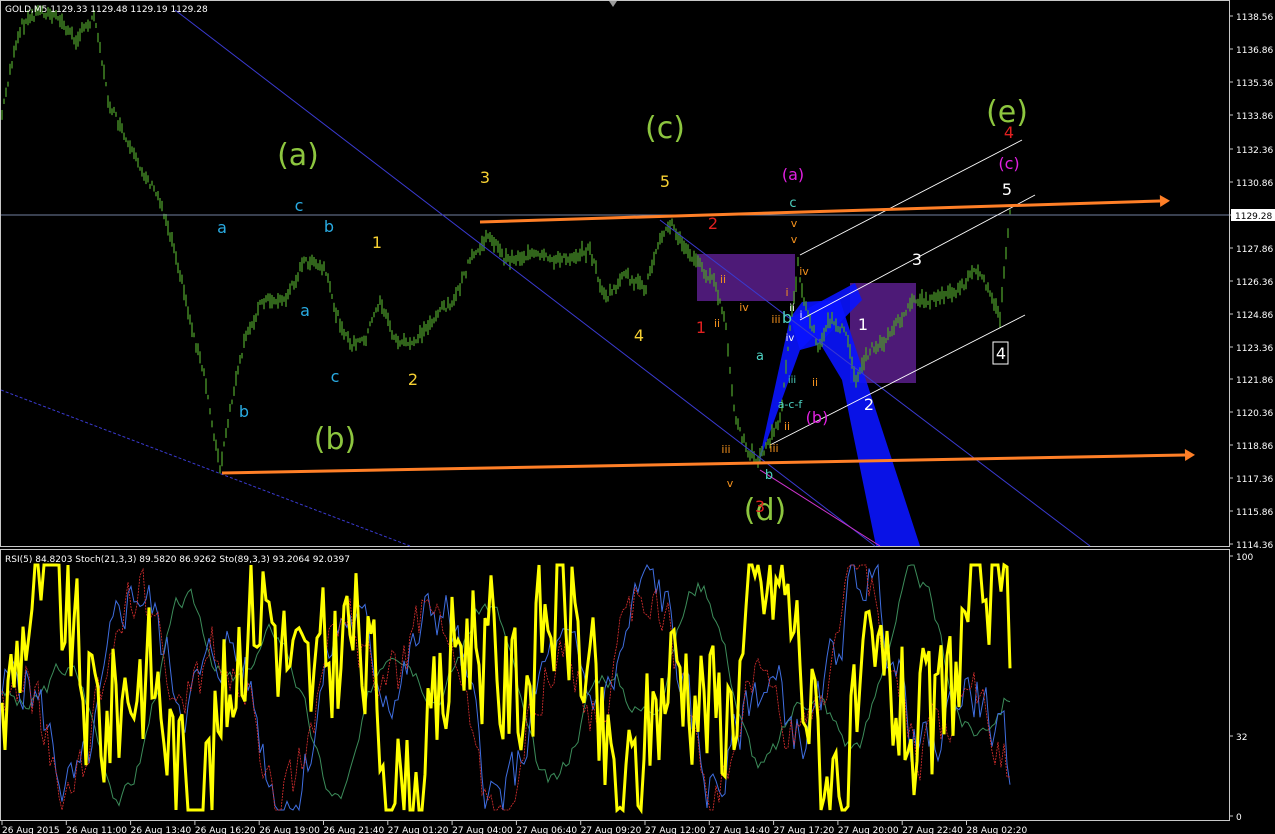 The width and height of the screenshot is (1275, 834). I want to click on x-tick-label: 27 Aug 20:00, so click(868, 830).